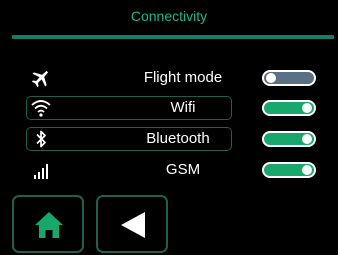 This screenshot has height=255, width=338. I want to click on setting-row-flight-mode: Flight mode, so click(169, 78).